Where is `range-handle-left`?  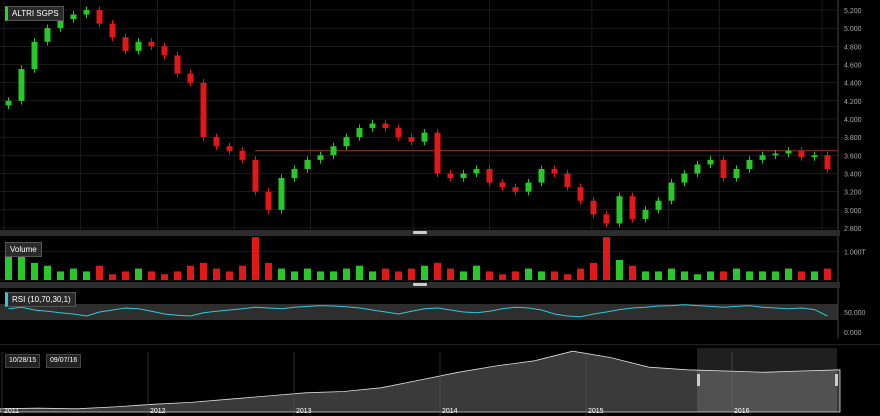 range-handle-left is located at coordinates (698, 380).